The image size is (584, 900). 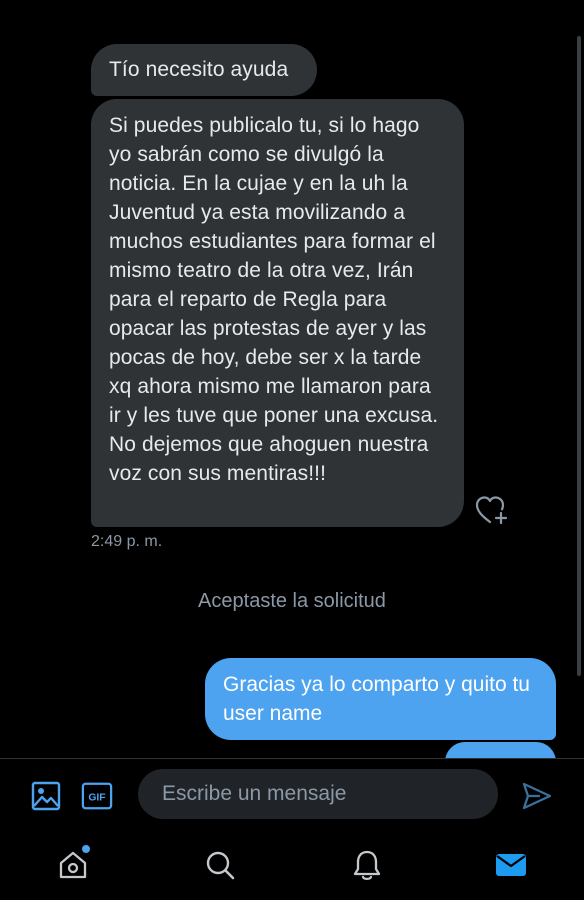 I want to click on message-timestamp: 2:49 p. m., so click(x=127, y=541).